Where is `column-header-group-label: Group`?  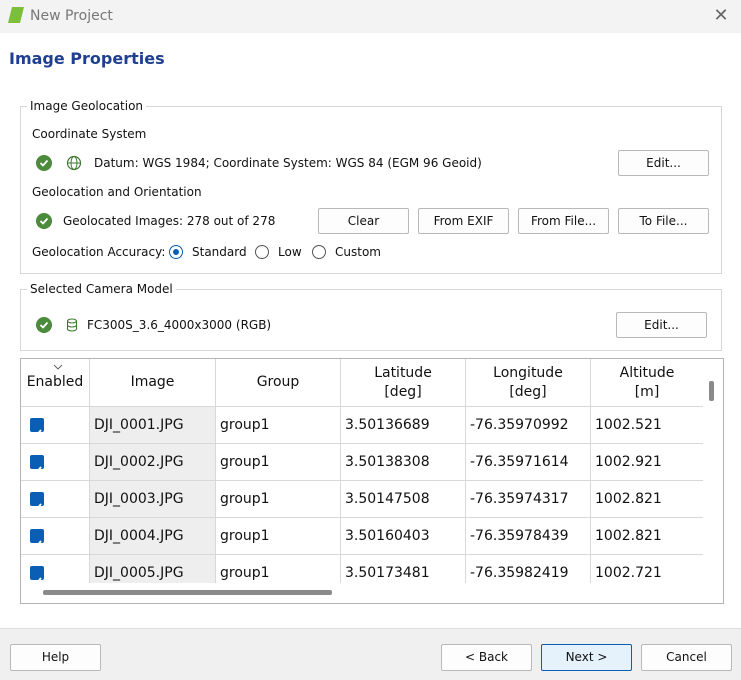 column-header-group-label: Group is located at coordinates (278, 382).